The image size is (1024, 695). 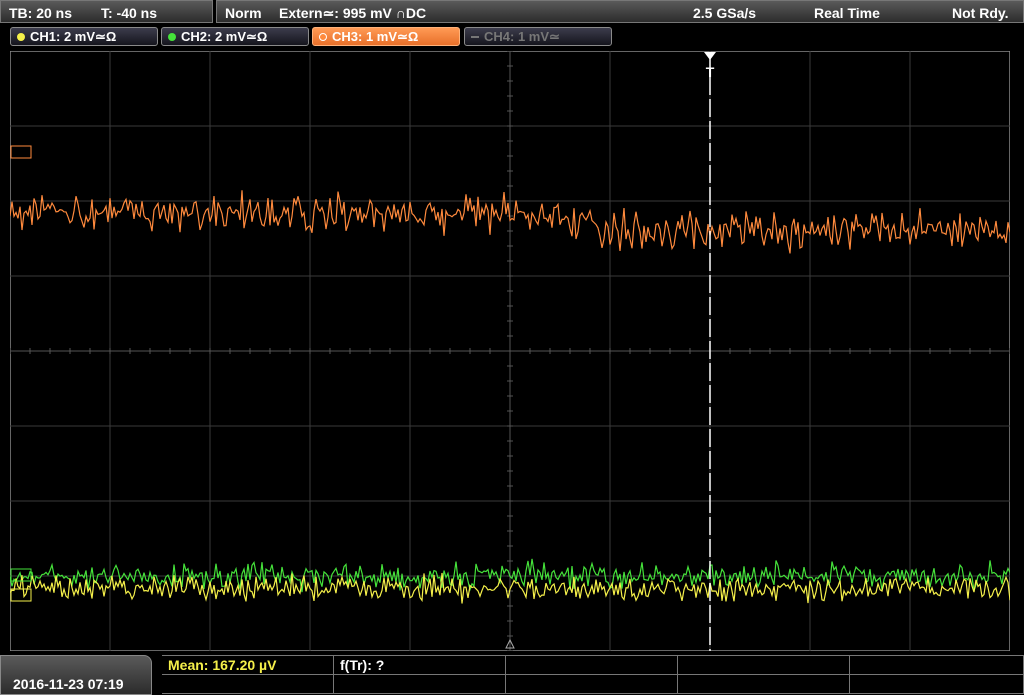 I want to click on trigger-label: T, so click(x=710, y=72).